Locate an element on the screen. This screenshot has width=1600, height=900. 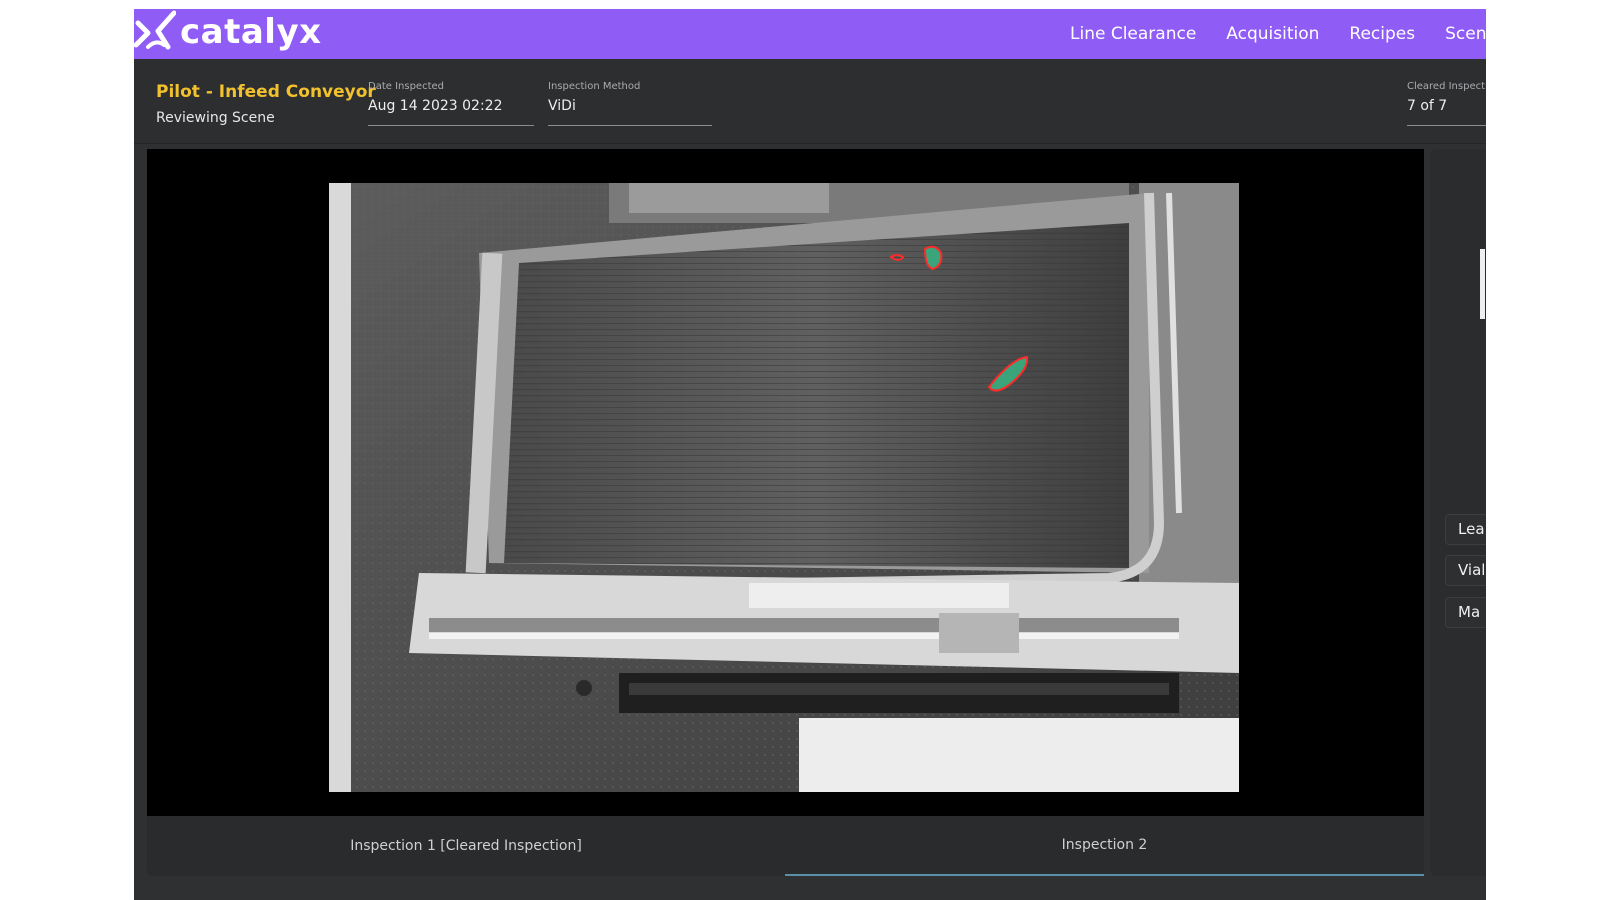
logo: catalyx is located at coordinates (228, 34).